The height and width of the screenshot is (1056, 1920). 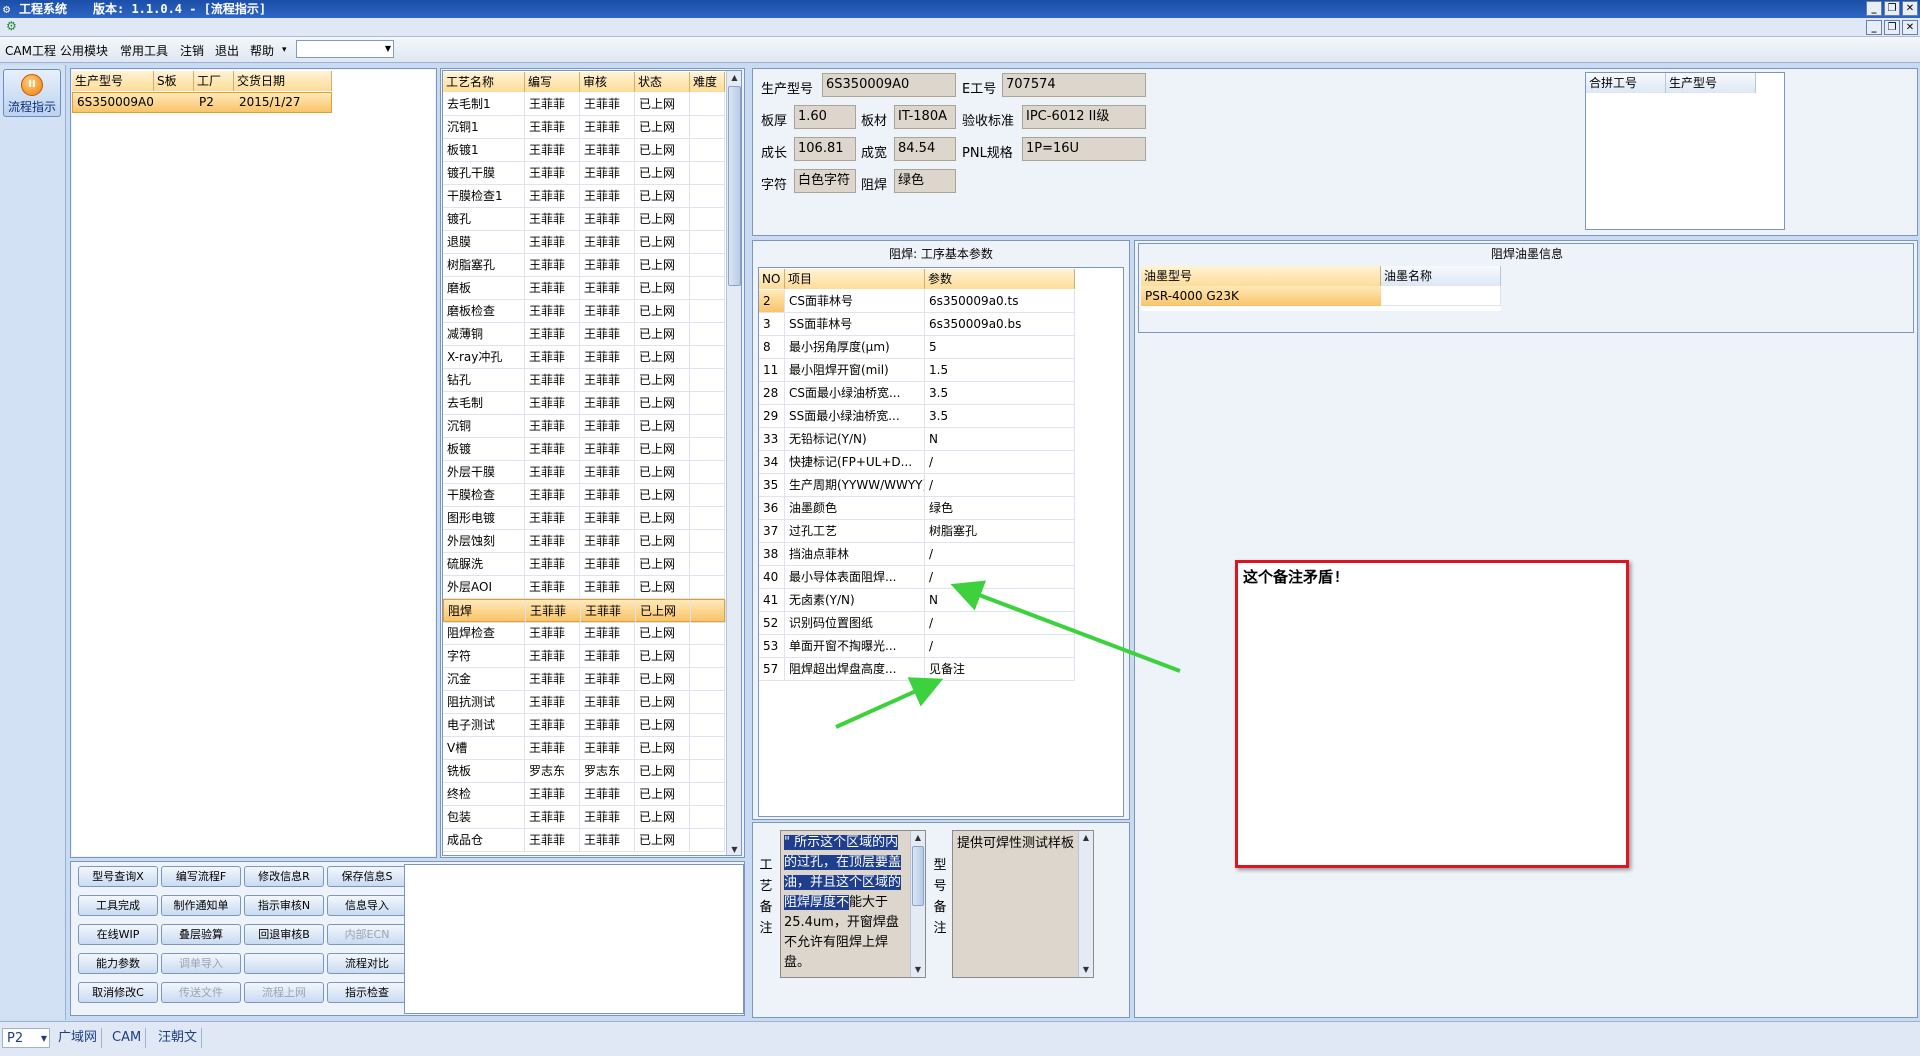 I want to click on annotation-arrows, so click(x=1008, y=654).